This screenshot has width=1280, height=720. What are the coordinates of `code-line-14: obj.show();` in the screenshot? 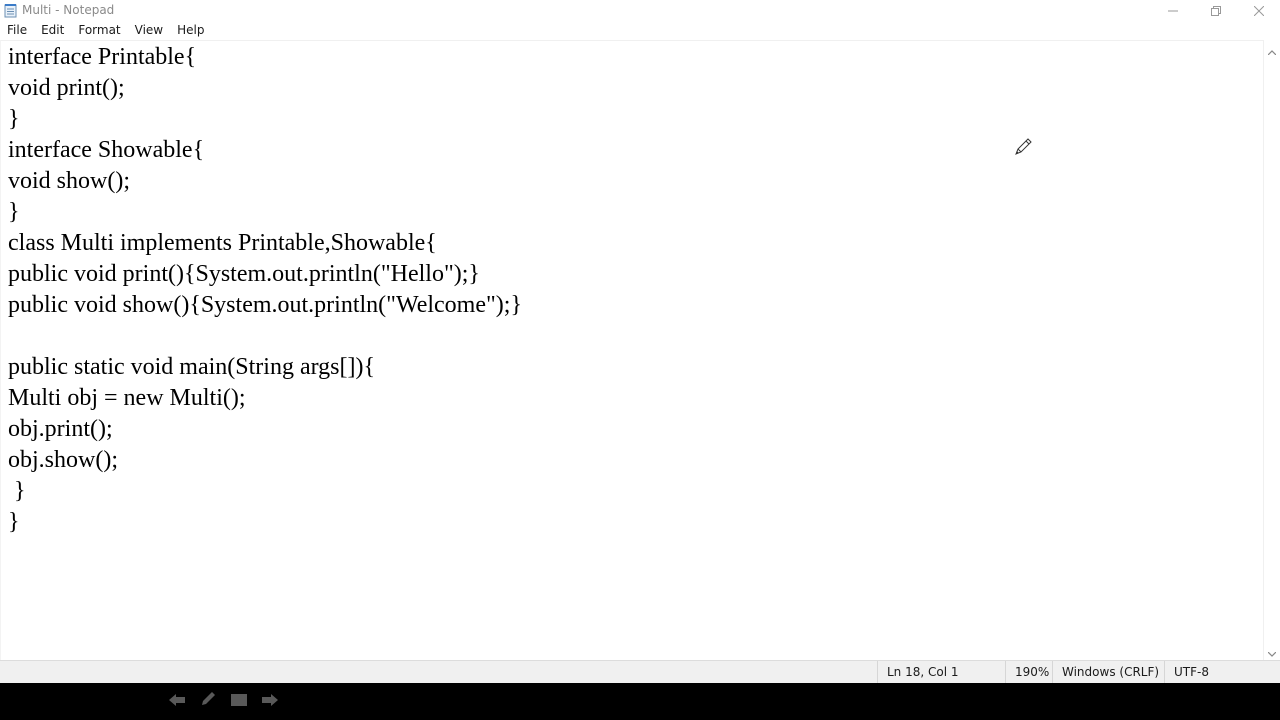 It's located at (63, 460).